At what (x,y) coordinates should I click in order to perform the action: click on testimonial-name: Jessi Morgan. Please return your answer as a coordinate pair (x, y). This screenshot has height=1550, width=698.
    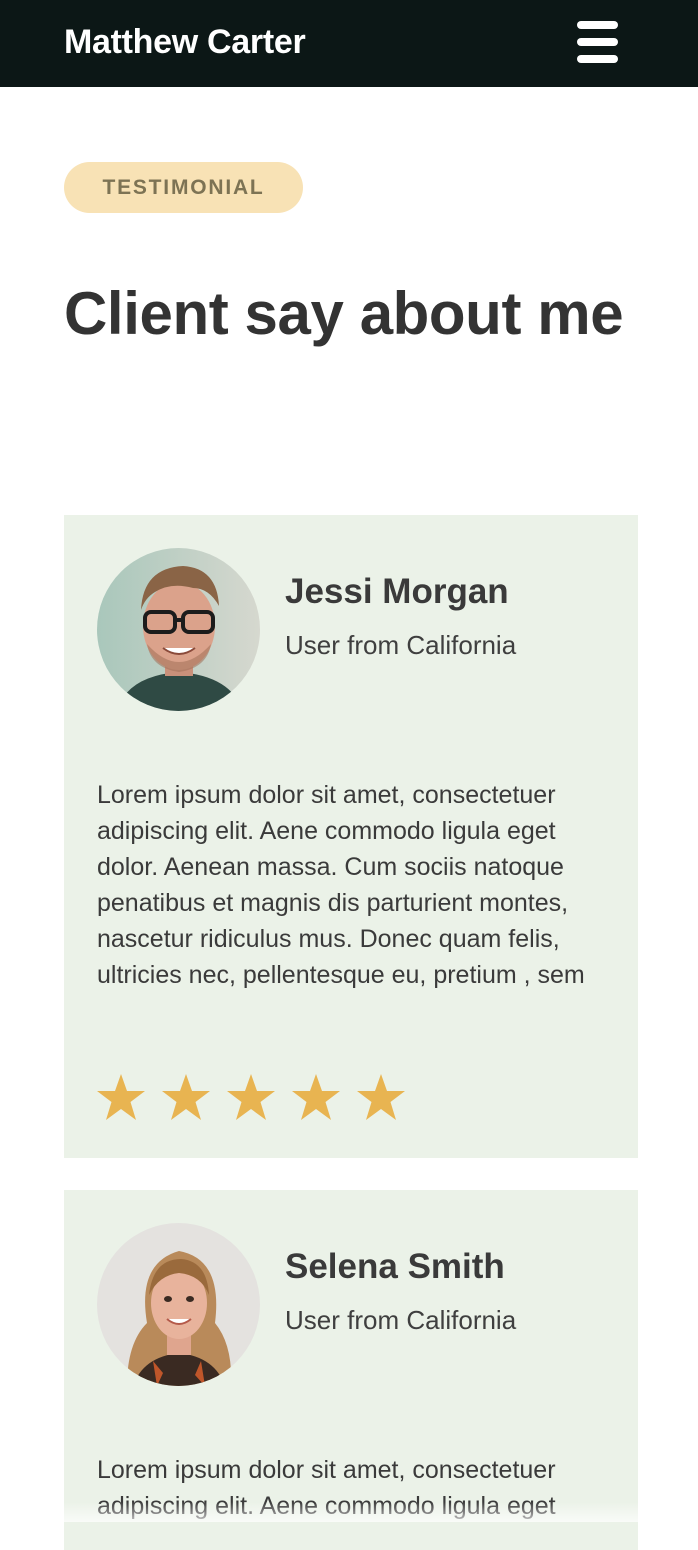
    Looking at the image, I should click on (397, 591).